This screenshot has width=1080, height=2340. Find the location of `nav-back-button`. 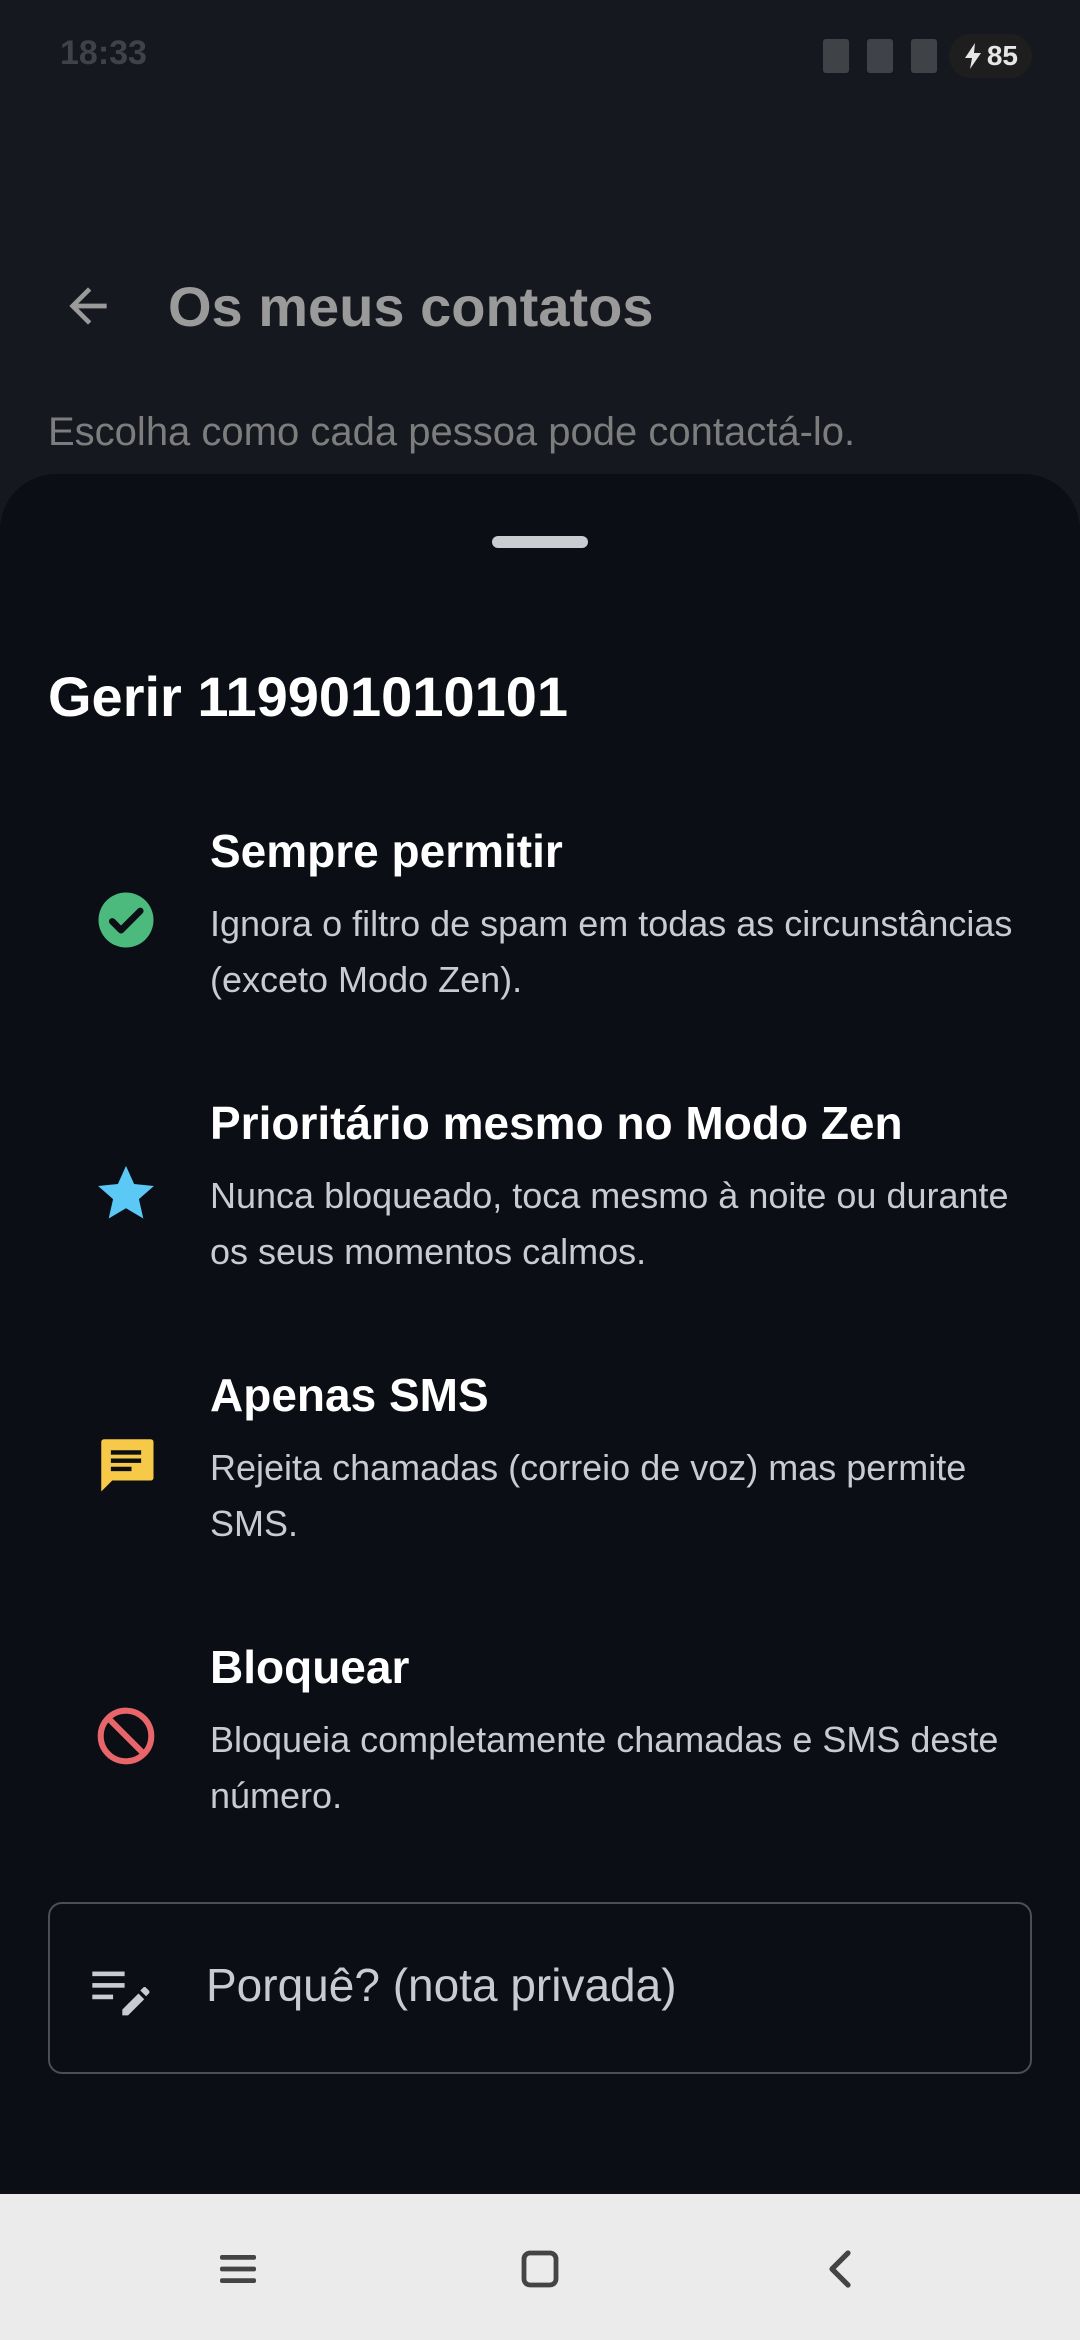

nav-back-button is located at coordinates (842, 2269).